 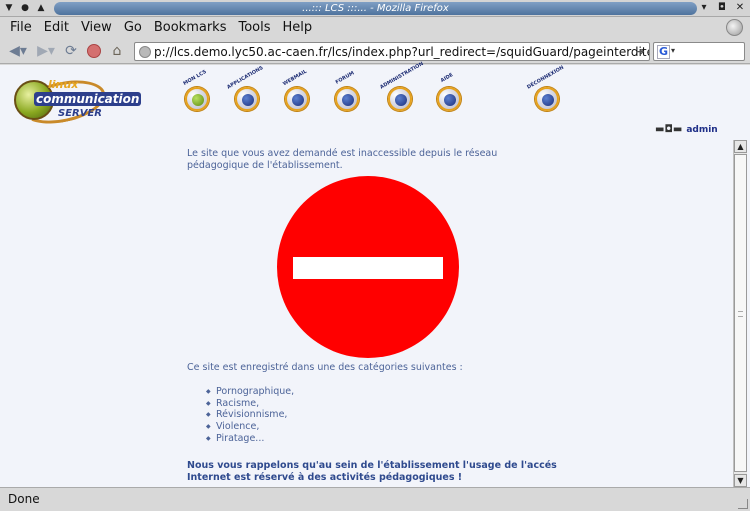 I want to click on back-arrow-icon: ◀▾, so click(x=18, y=51).